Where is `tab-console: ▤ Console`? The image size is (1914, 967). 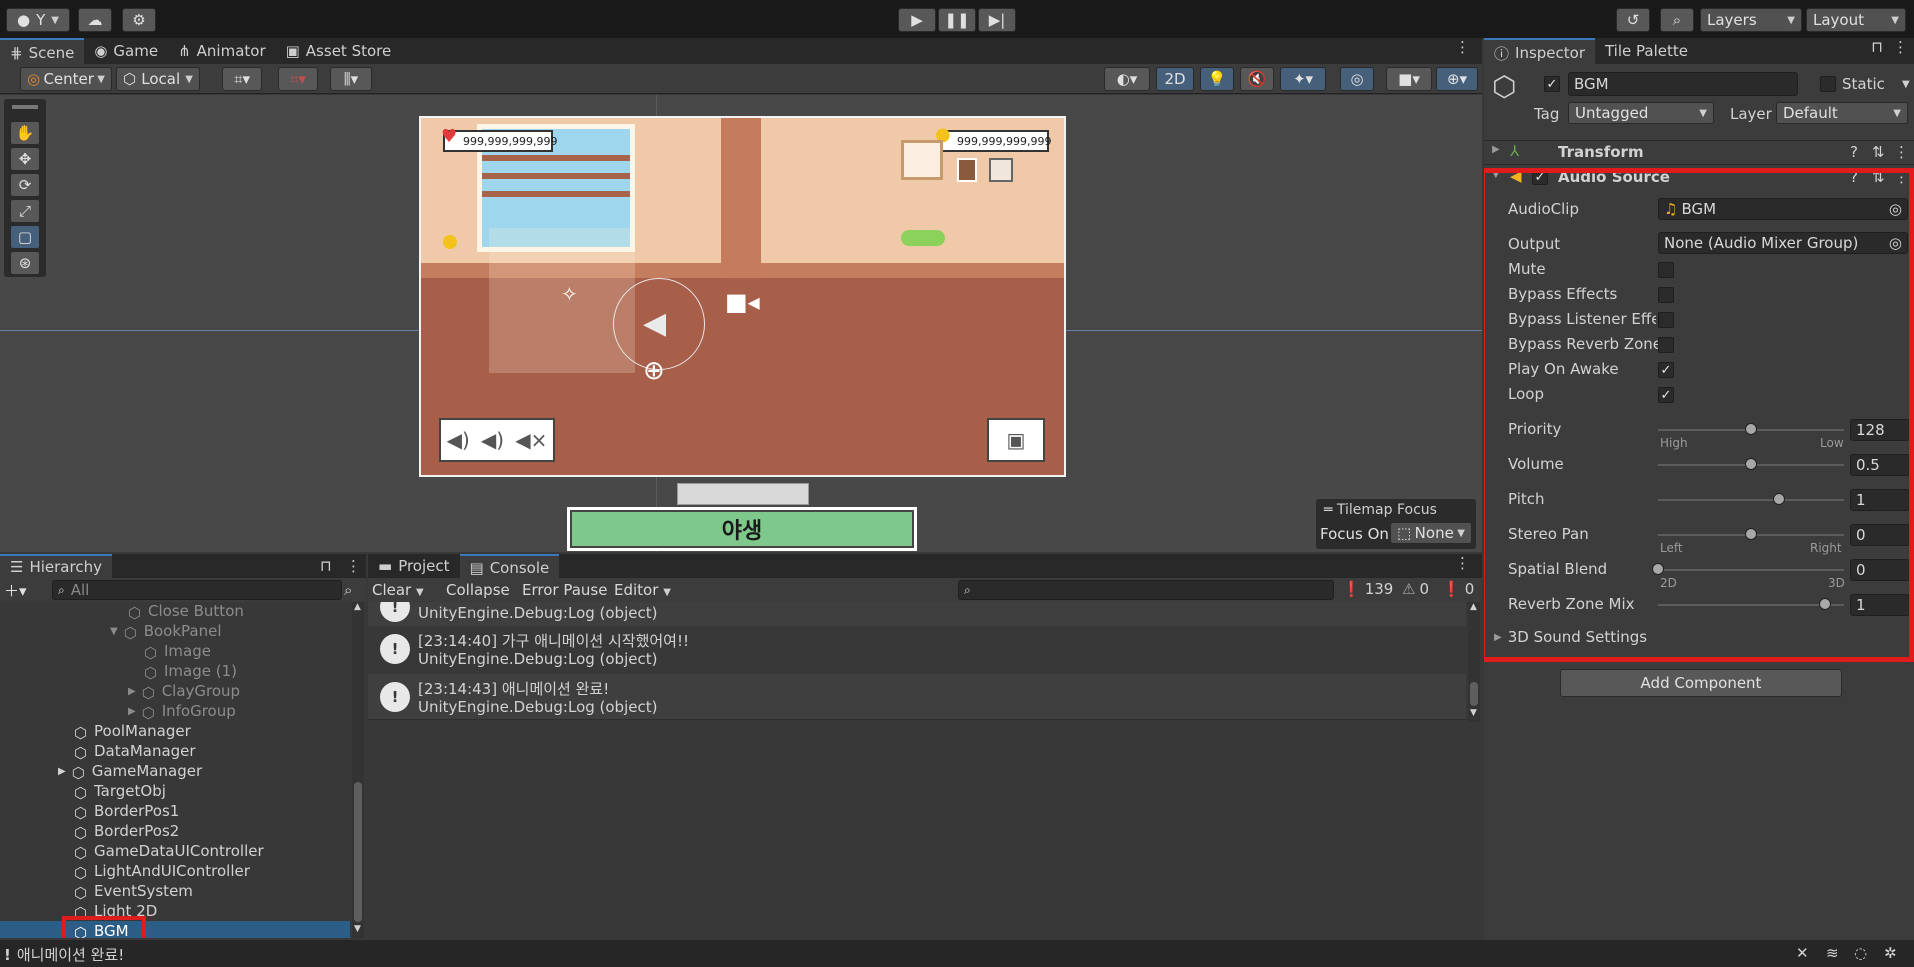
tab-console: ▤ Console is located at coordinates (509, 567).